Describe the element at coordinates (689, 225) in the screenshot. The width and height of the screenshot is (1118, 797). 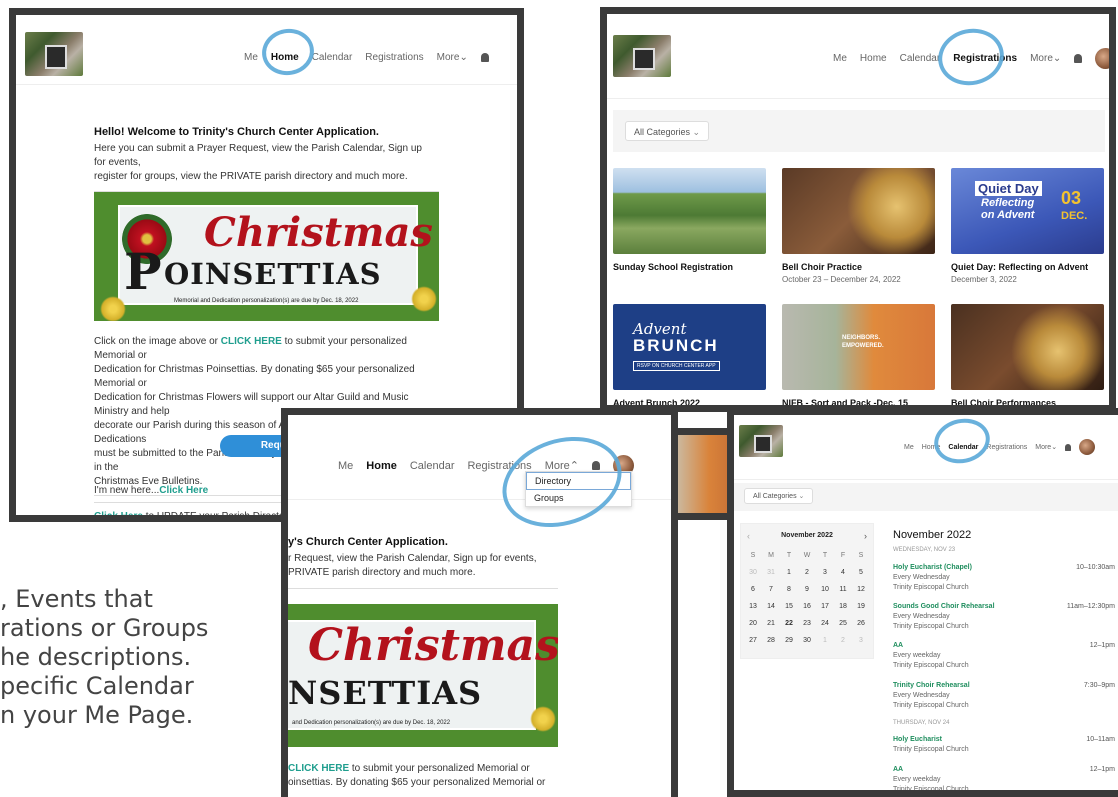
I see `event-card: Sunday School Registration` at that location.